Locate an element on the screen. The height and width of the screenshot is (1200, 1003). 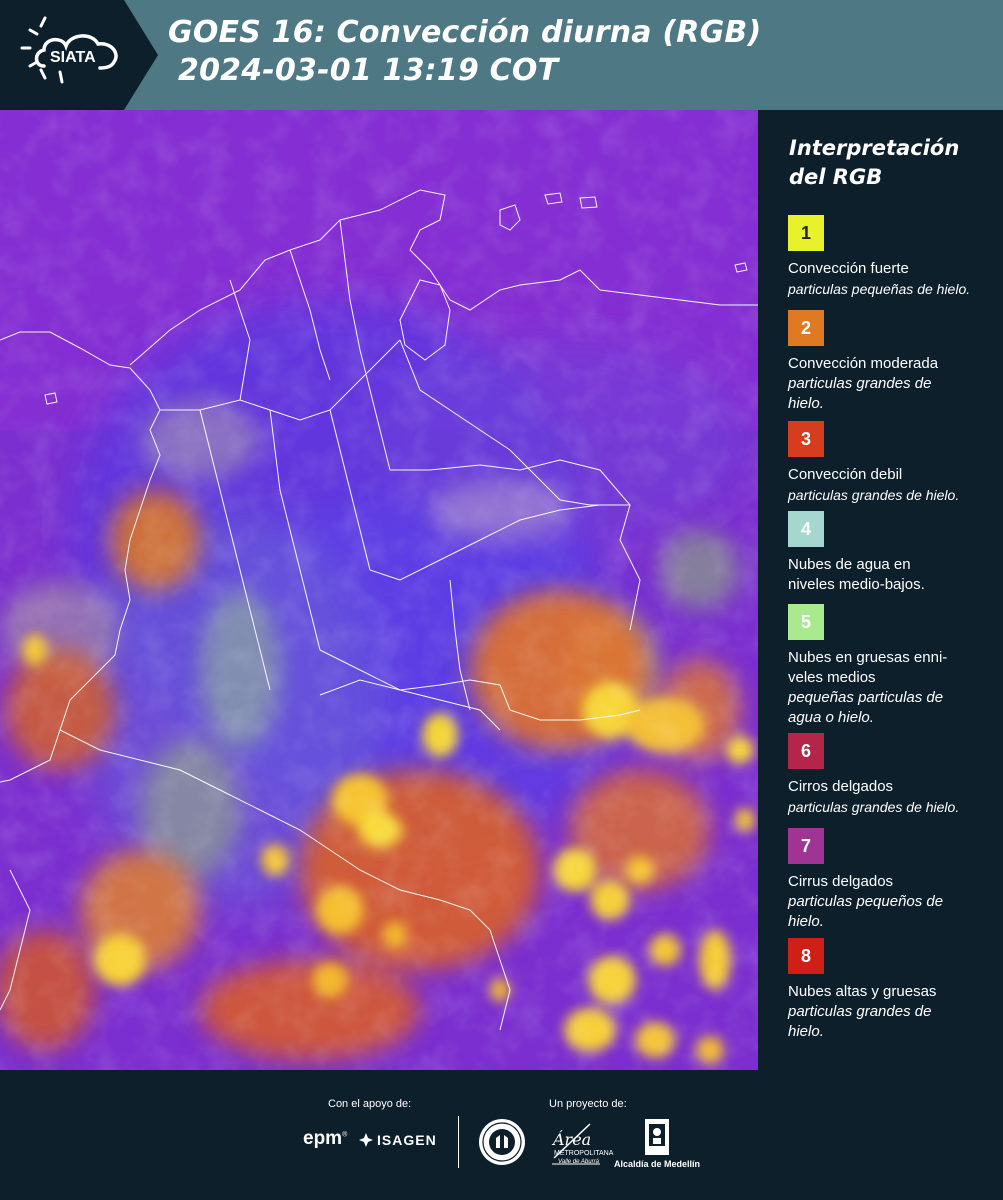
university-seal-icon is located at coordinates (502, 1144).